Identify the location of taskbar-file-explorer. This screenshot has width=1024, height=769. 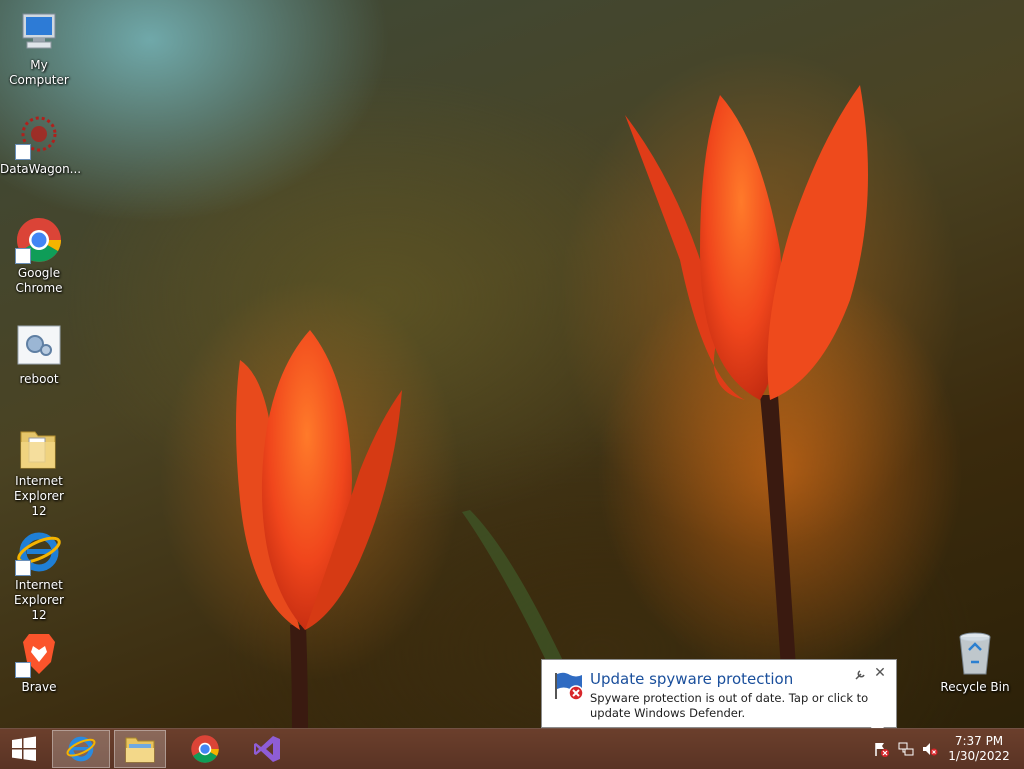
(140, 749).